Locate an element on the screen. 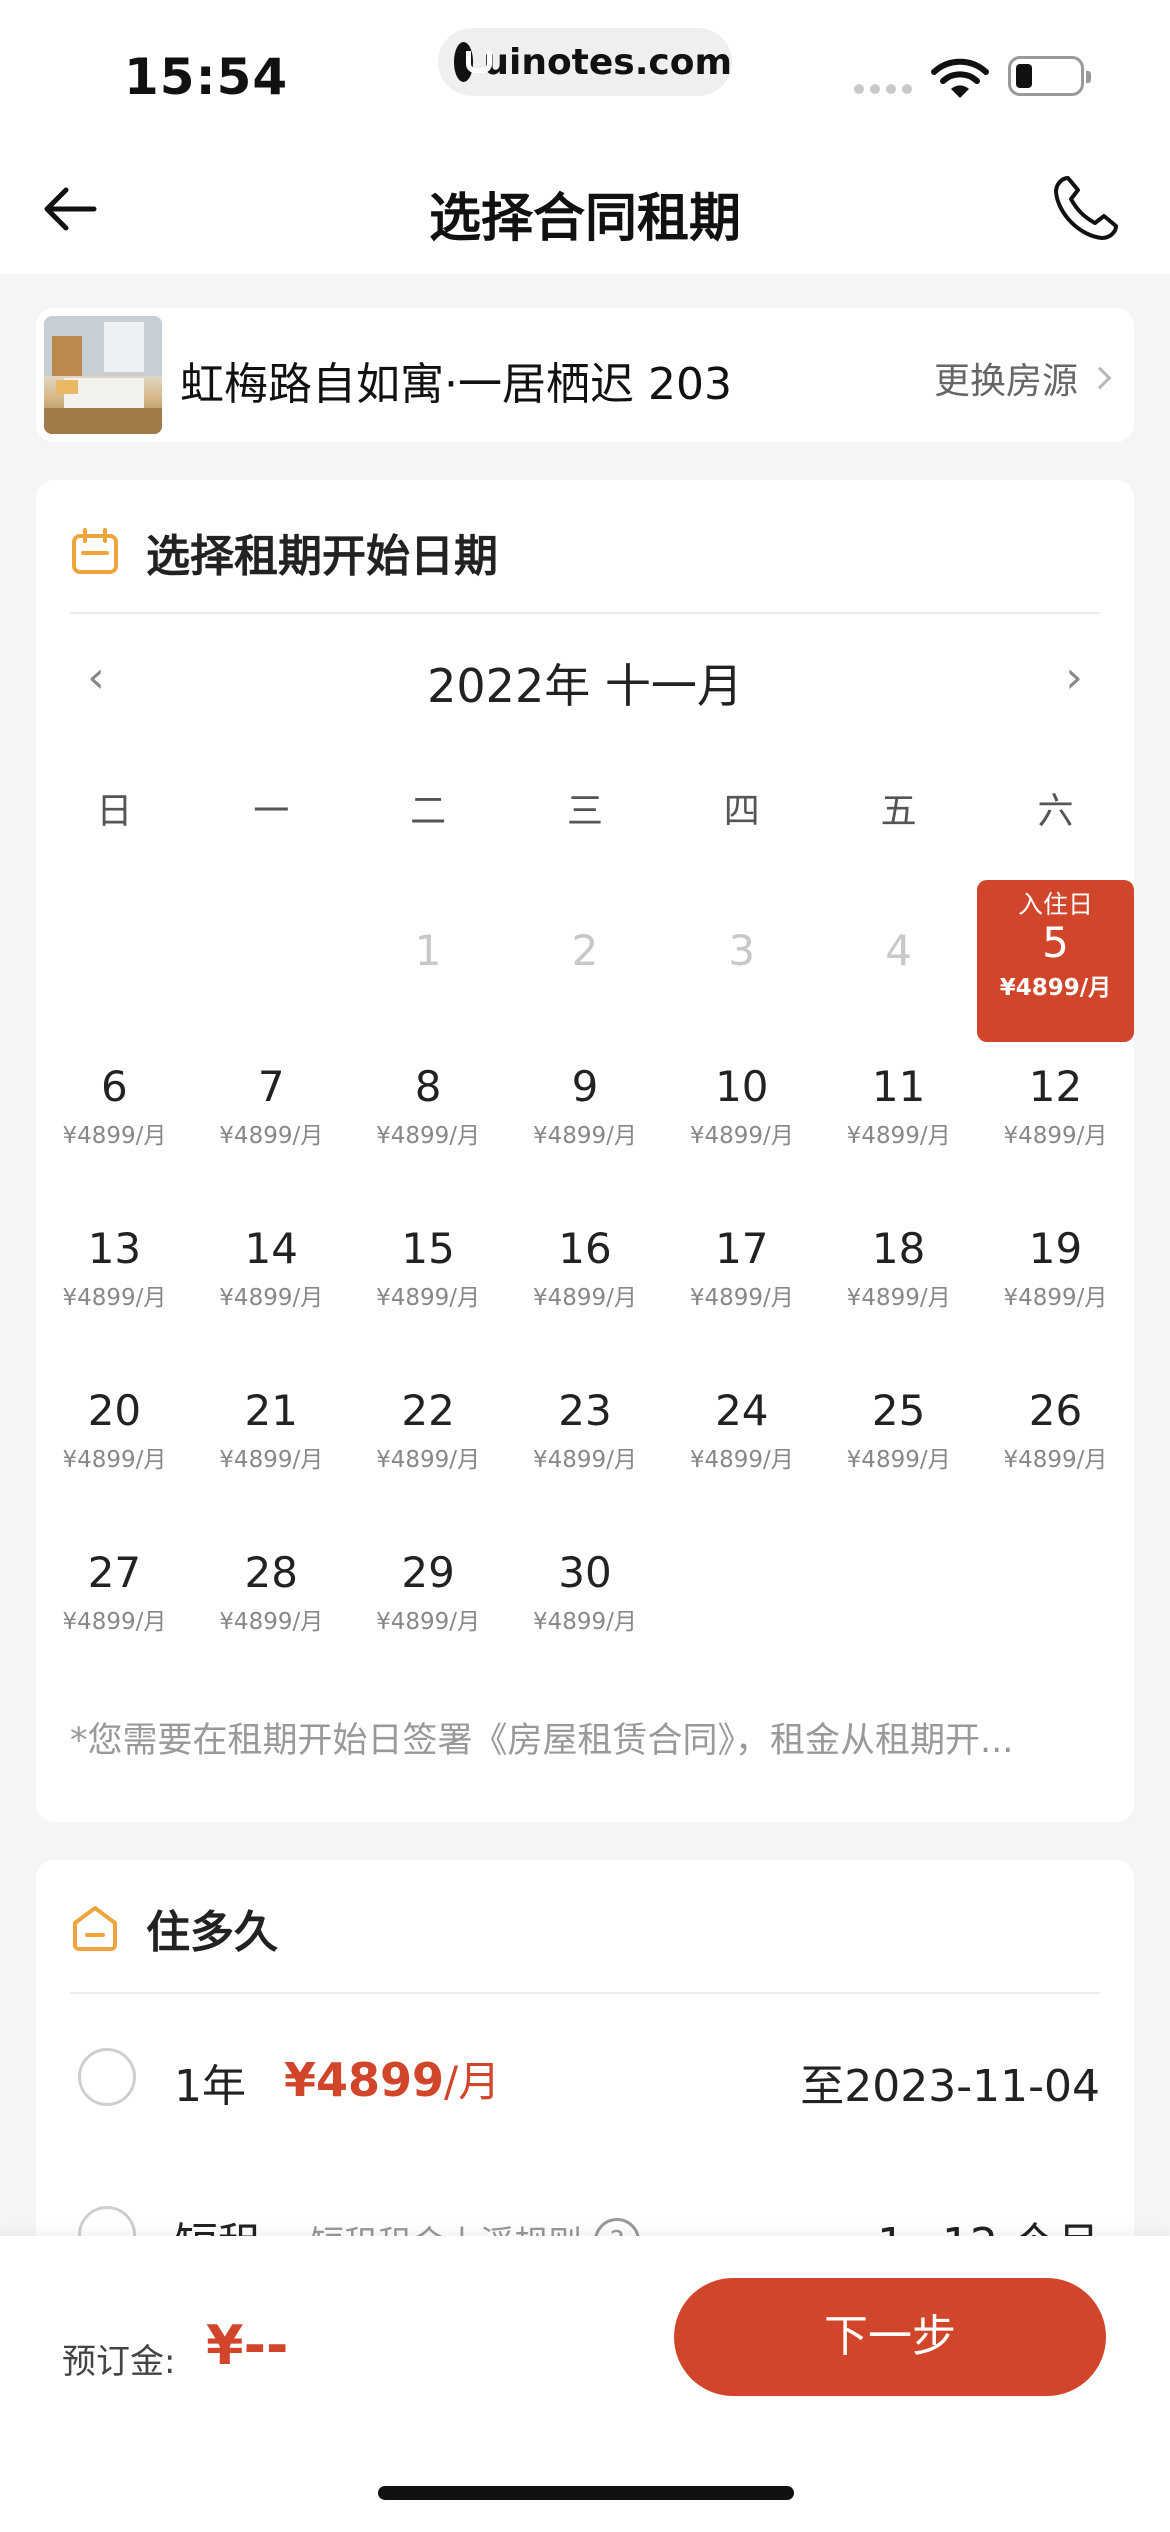  calendar-empty-cell is located at coordinates (114, 963).